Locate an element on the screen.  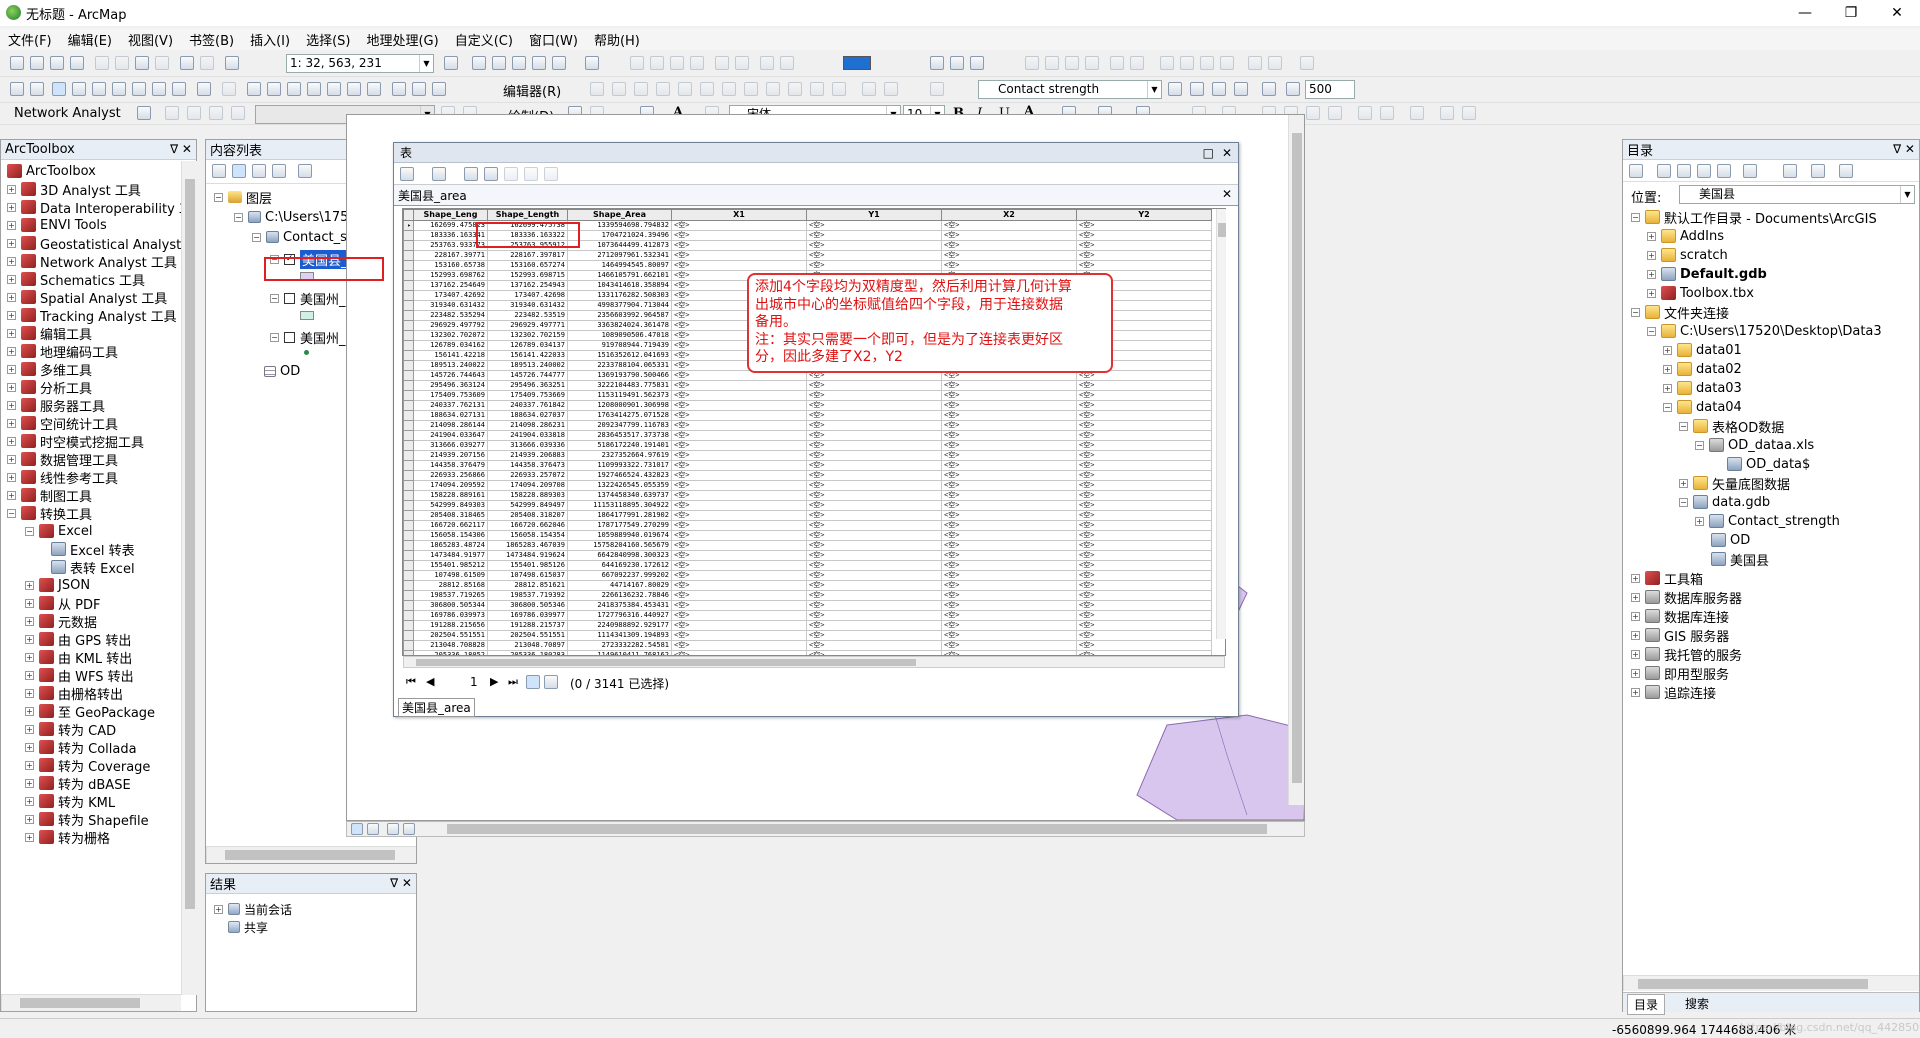
map-hscroll-thumb is located at coordinates (857, 829).